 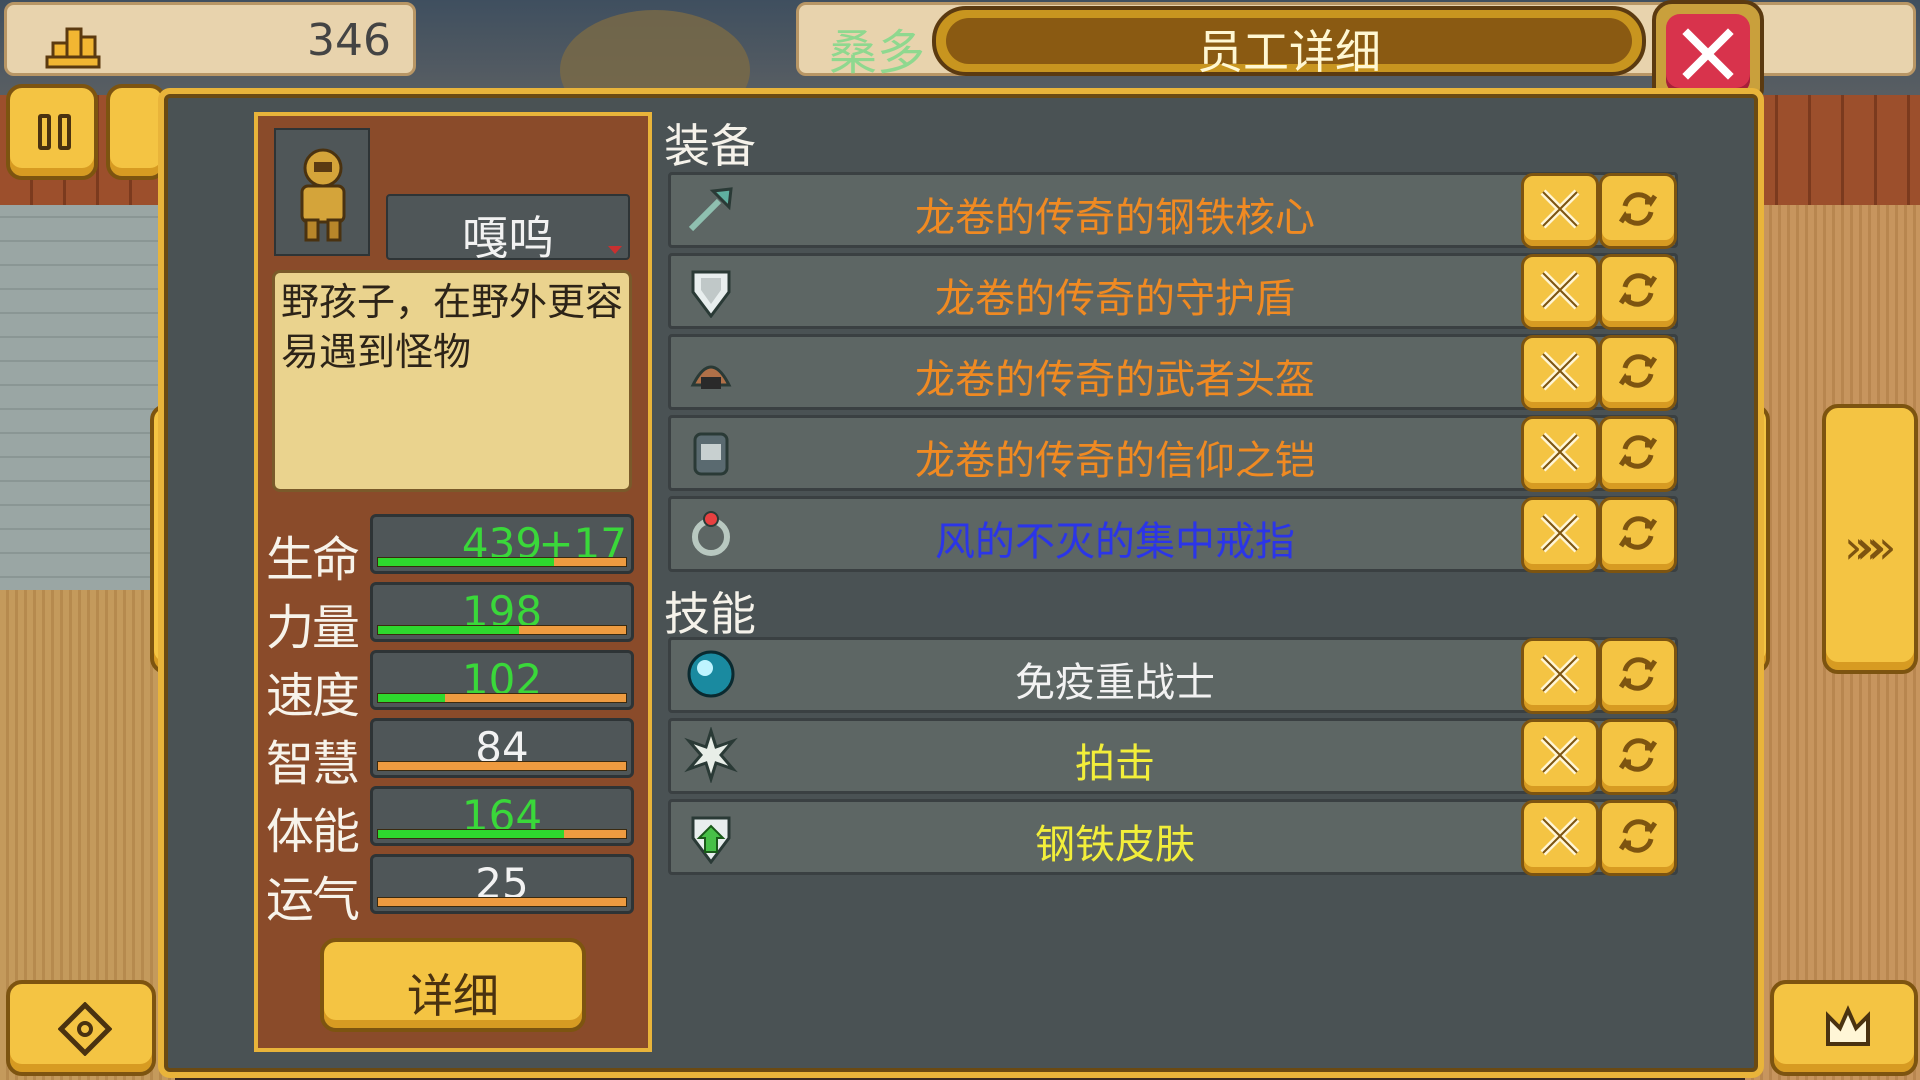 I want to click on stat-row-hp: 生命 439 +17, so click(x=456, y=550).